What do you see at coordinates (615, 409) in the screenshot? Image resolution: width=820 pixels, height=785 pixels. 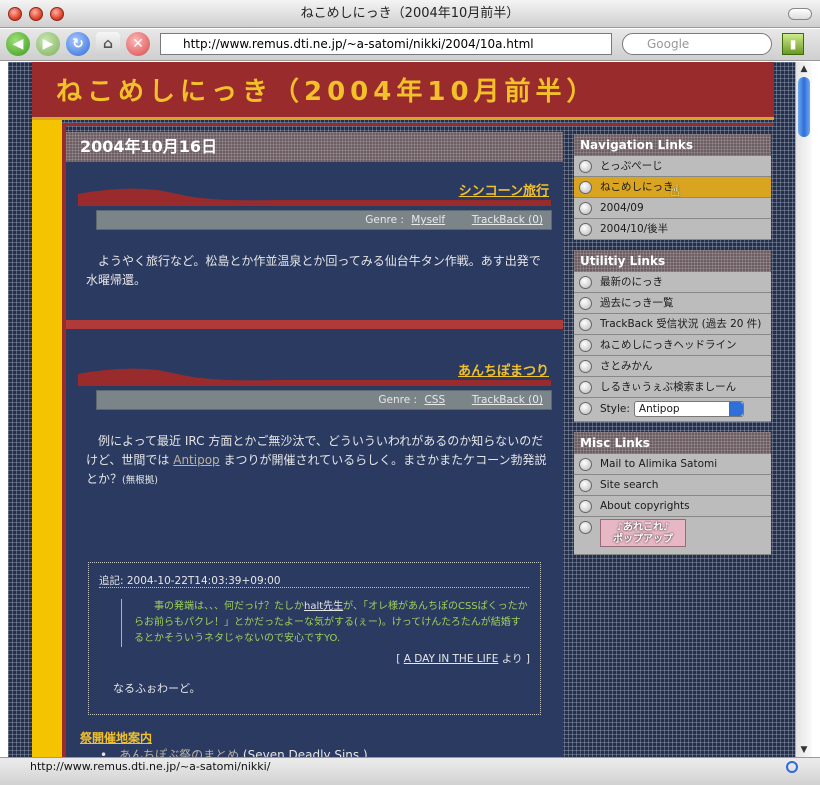 I see `style-label: Style:` at bounding box center [615, 409].